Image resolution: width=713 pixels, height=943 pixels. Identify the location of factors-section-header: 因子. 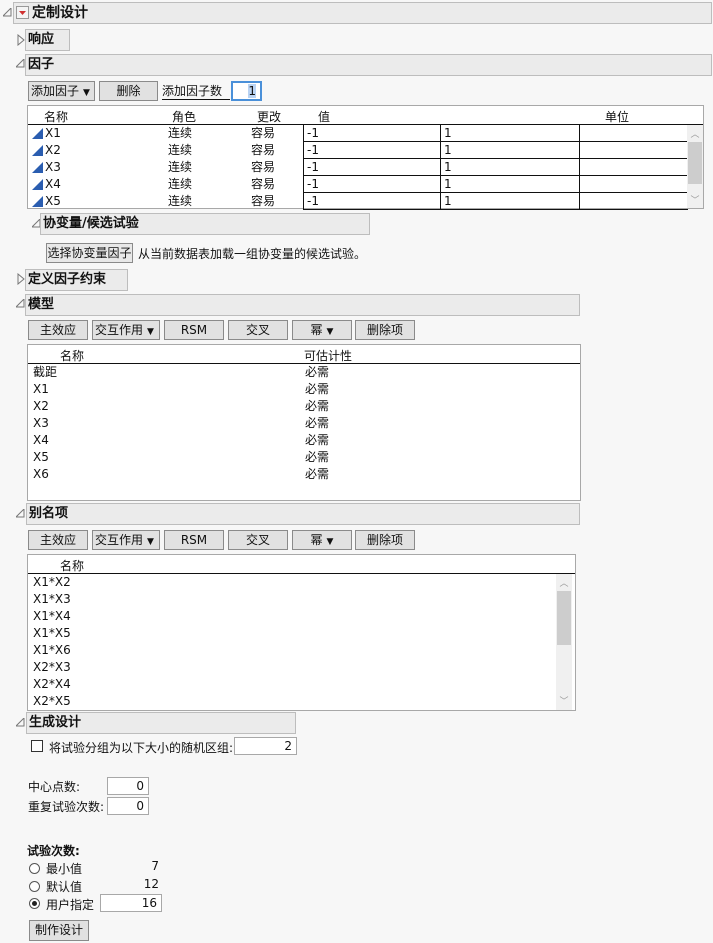
(368, 65).